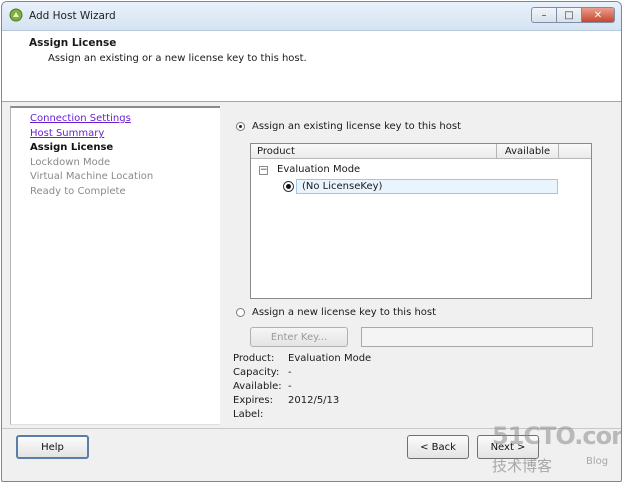 This screenshot has width=625, height=484. I want to click on detail-value-expires: 2012/5/13, so click(314, 400).